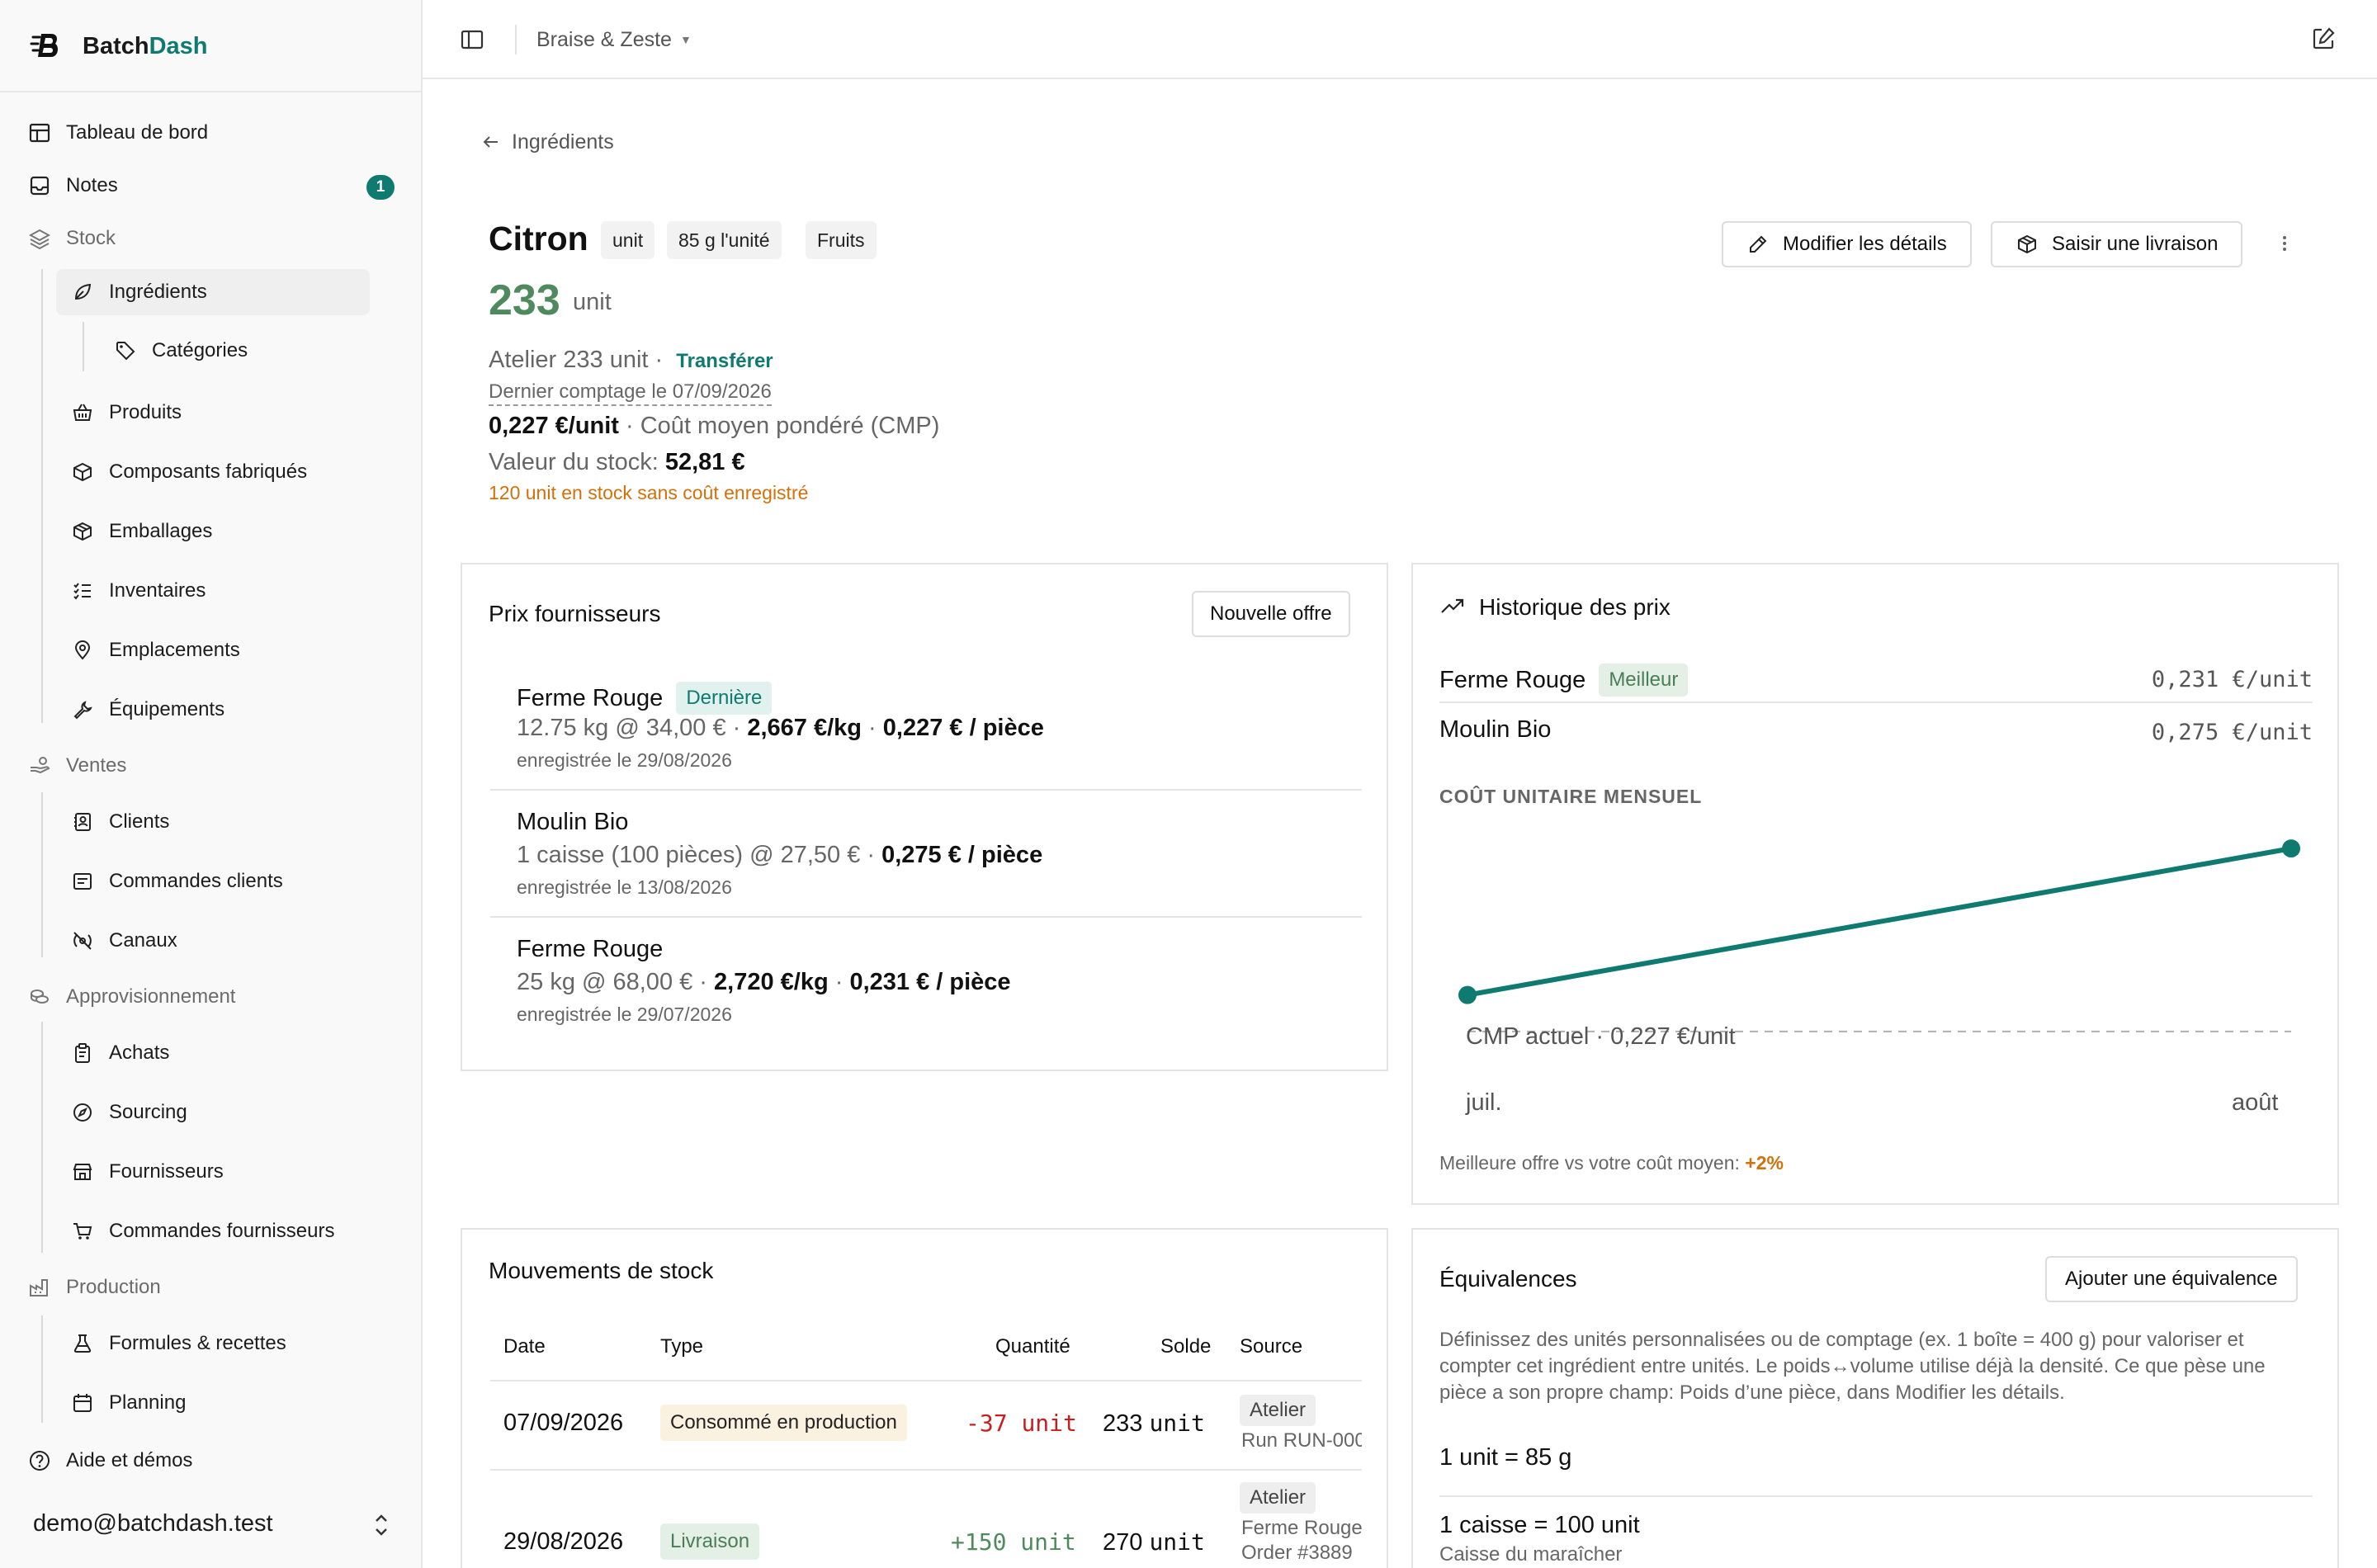 The image size is (2377, 1568). I want to click on equivalence-item: 1 caisse = 100 unit, so click(1539, 1525).